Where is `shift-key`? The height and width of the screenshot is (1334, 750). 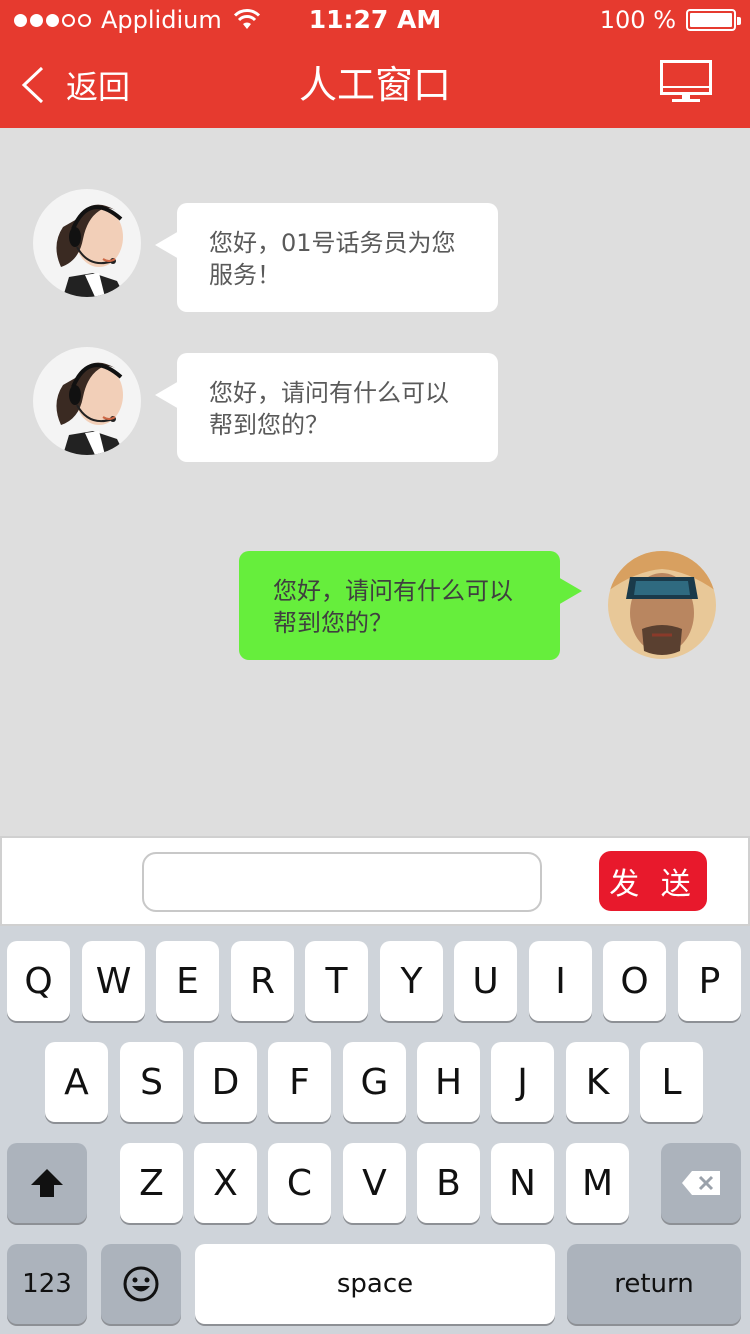 shift-key is located at coordinates (47, 1183).